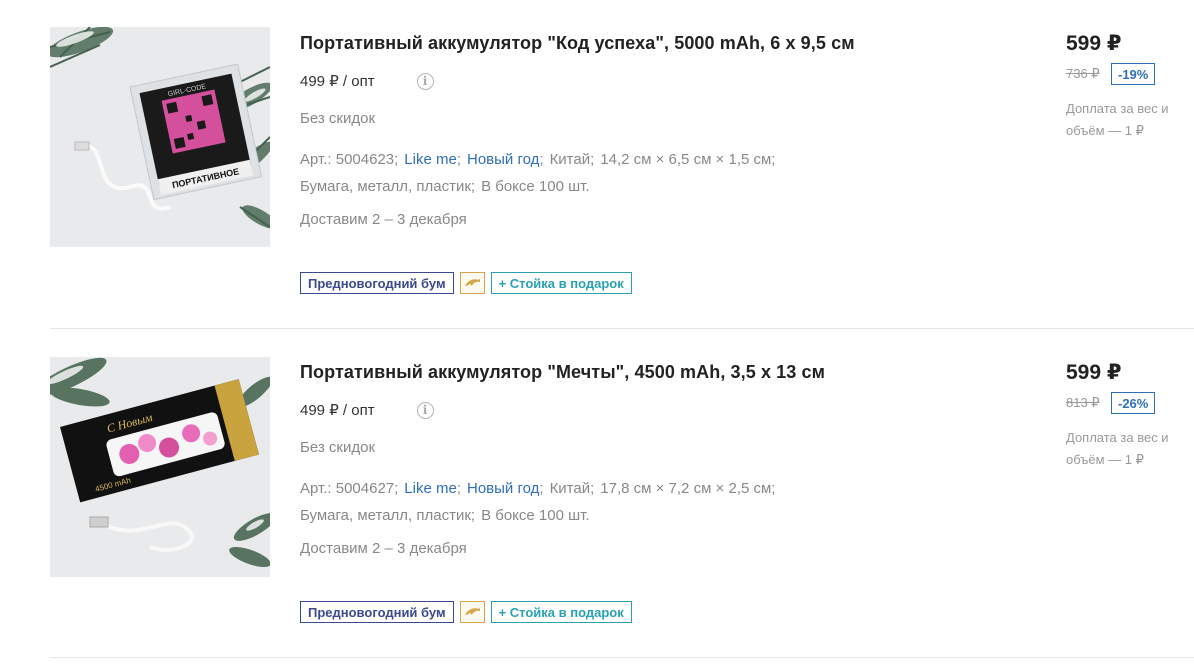 This screenshot has height=667, width=1194. What do you see at coordinates (349, 488) in the screenshot?
I see `article-number: Арт.: 5004627;` at bounding box center [349, 488].